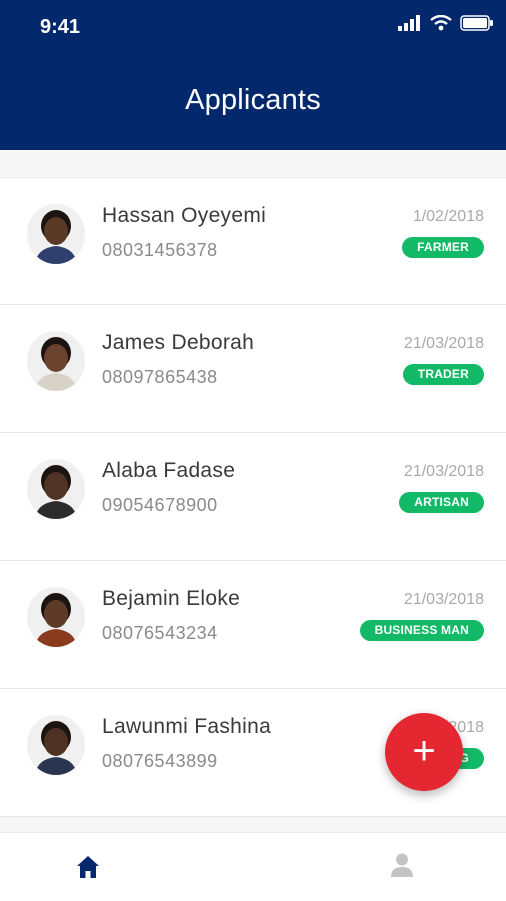 This screenshot has width=506, height=901. I want to click on home-icon, so click(88, 867).